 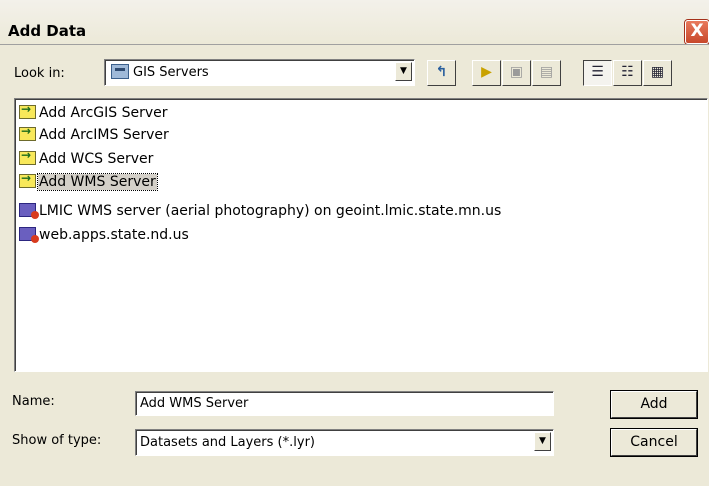 I want to click on title-divider, so click(x=354, y=44).